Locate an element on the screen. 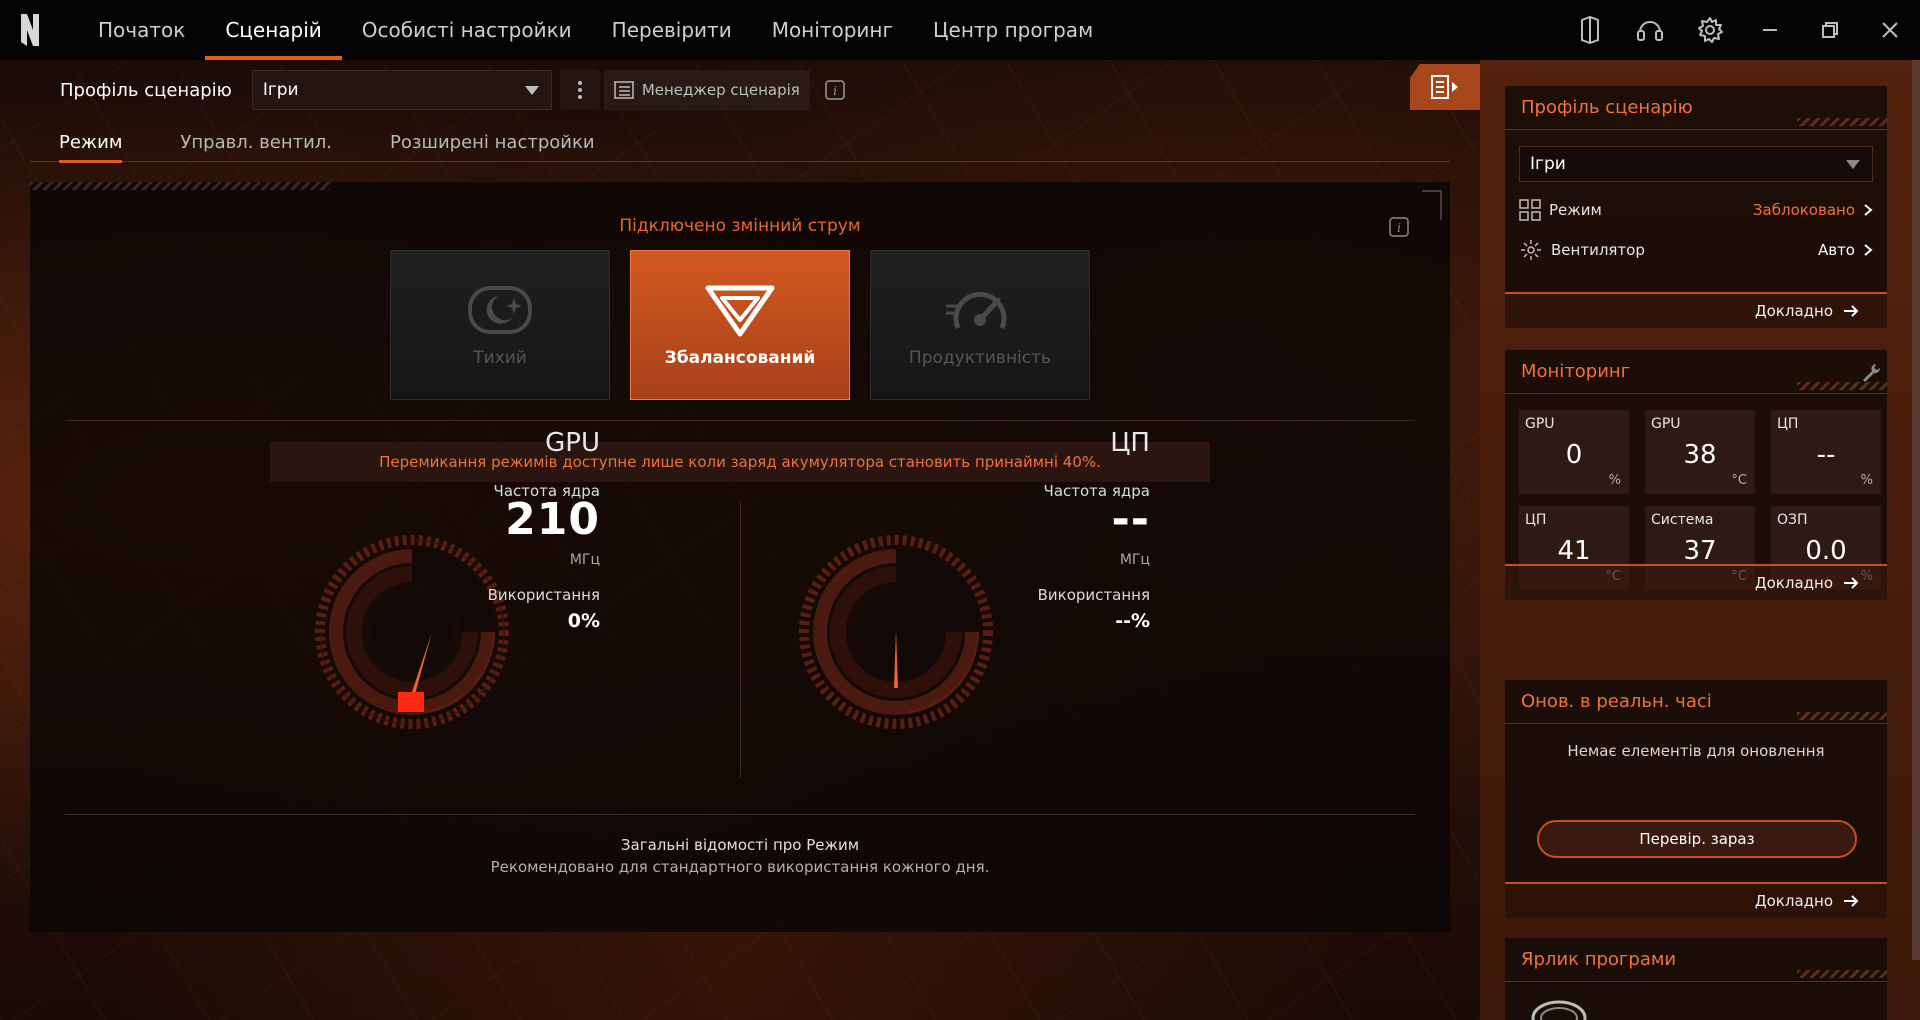 The height and width of the screenshot is (1020, 1920). scenario-manager-label: Менеджер сценарія is located at coordinates (720, 90).